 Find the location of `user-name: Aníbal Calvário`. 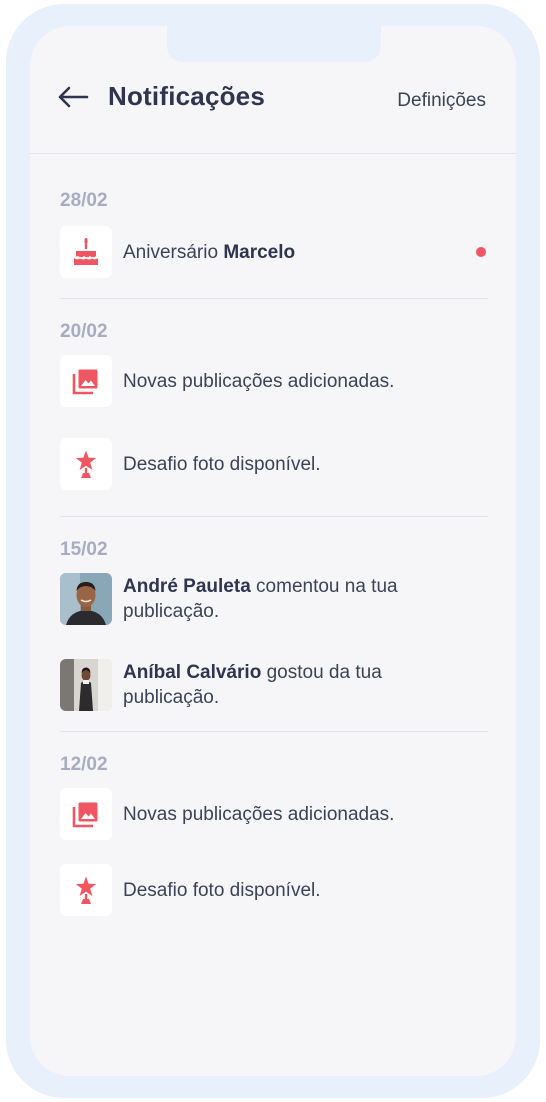

user-name: Aníbal Calvário is located at coordinates (192, 672).